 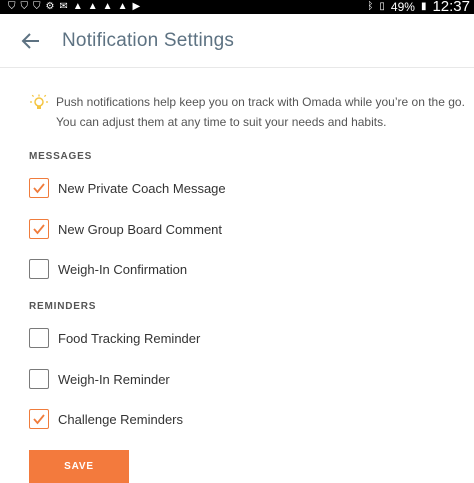 I want to click on settings-icon: ⚙, so click(x=50, y=6).